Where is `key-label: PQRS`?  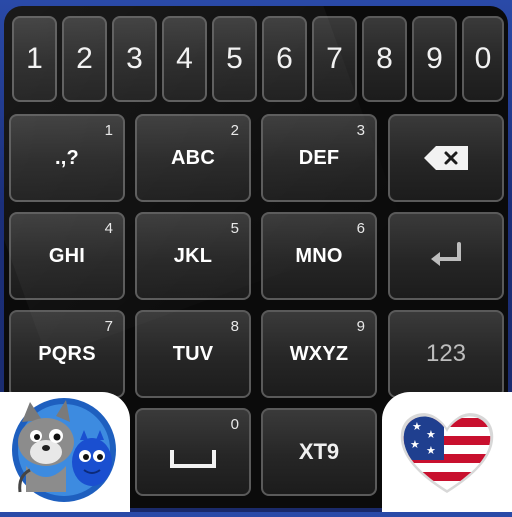 key-label: PQRS is located at coordinates (67, 353).